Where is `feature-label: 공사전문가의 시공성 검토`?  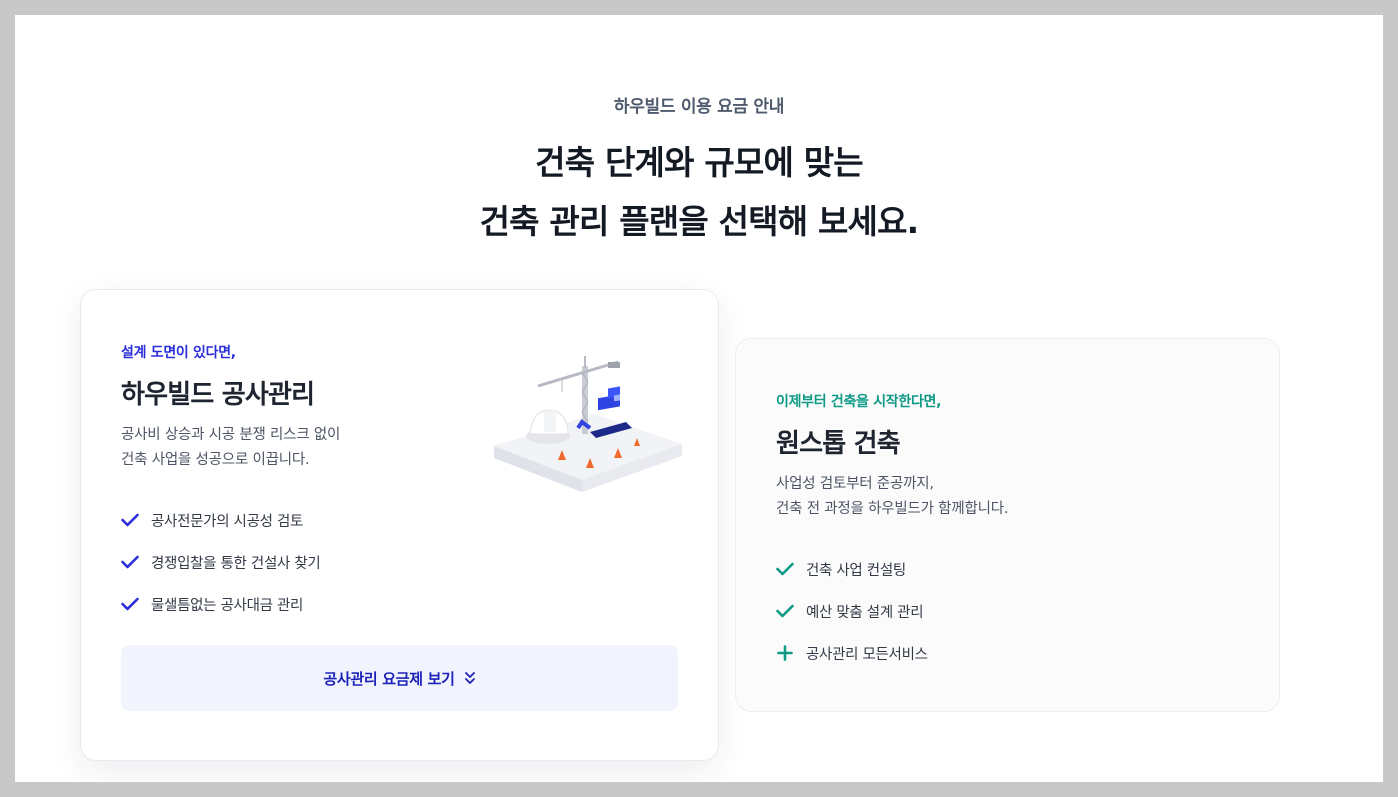
feature-label: 공사전문가의 시공성 검토 is located at coordinates (227, 521).